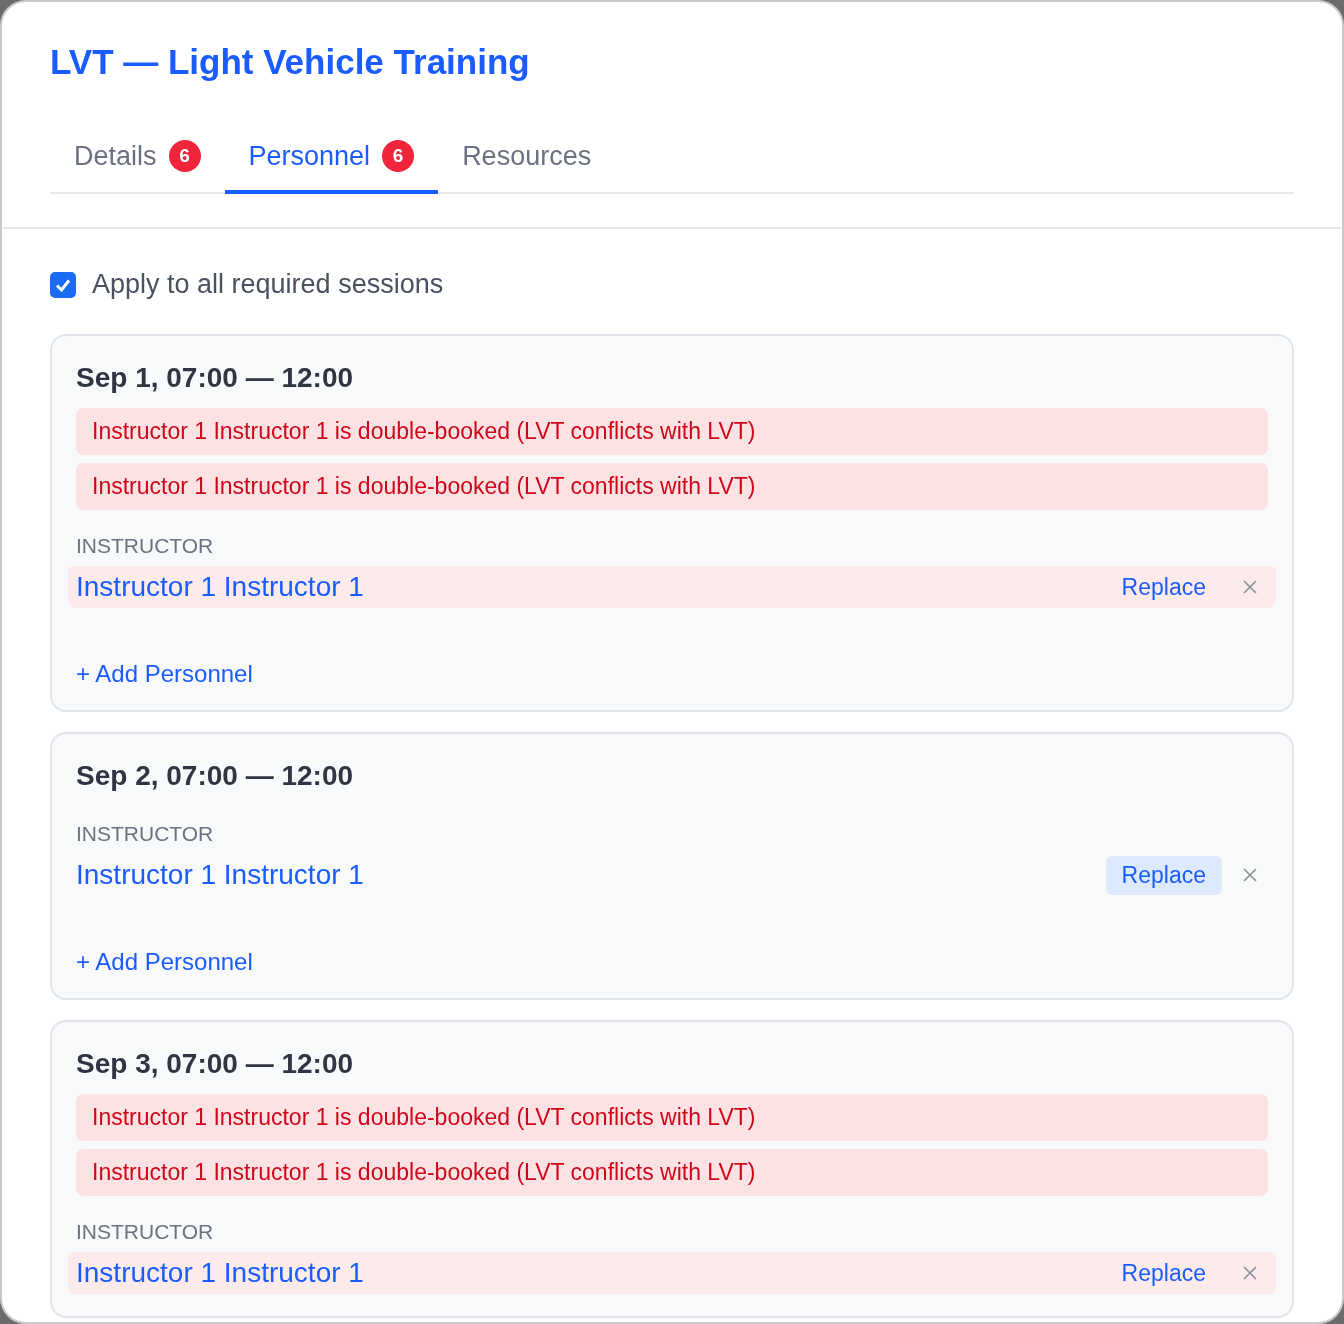 Image resolution: width=1344 pixels, height=1324 pixels. I want to click on session-date: Sep 1, 07:00 — 12:00, so click(215, 378).